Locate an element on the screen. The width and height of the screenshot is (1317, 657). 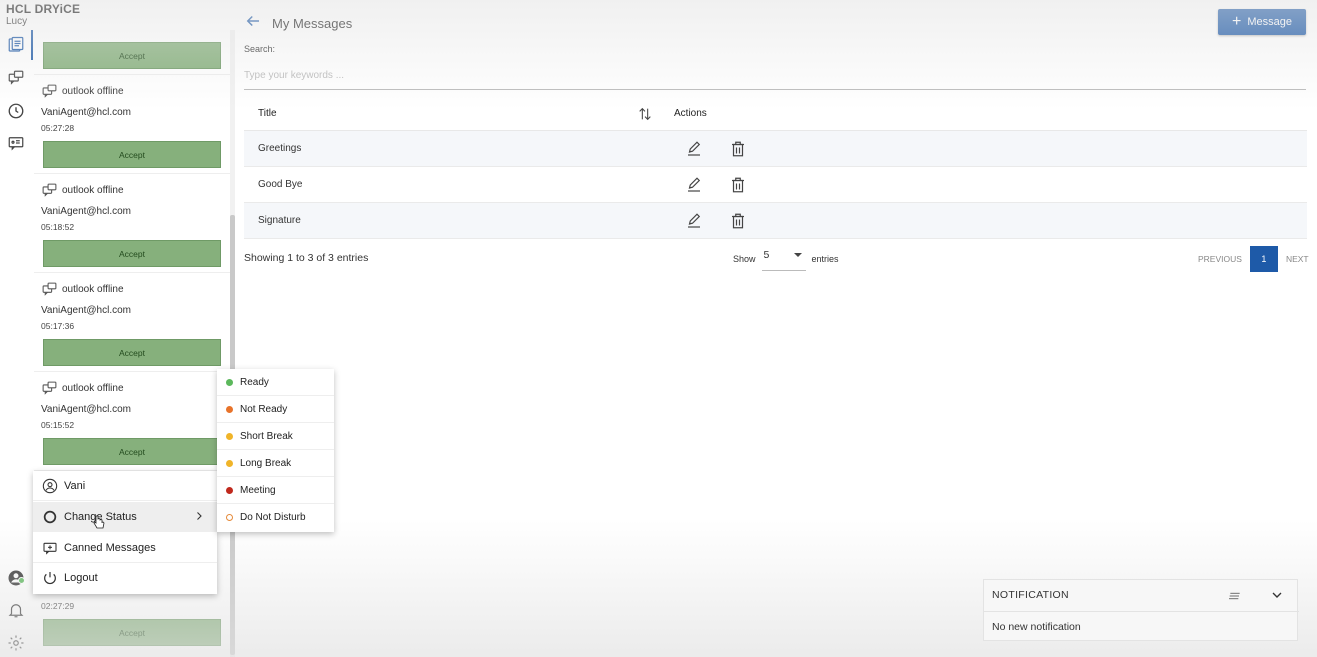
status-option-long-break: Long Break is located at coordinates (275, 463).